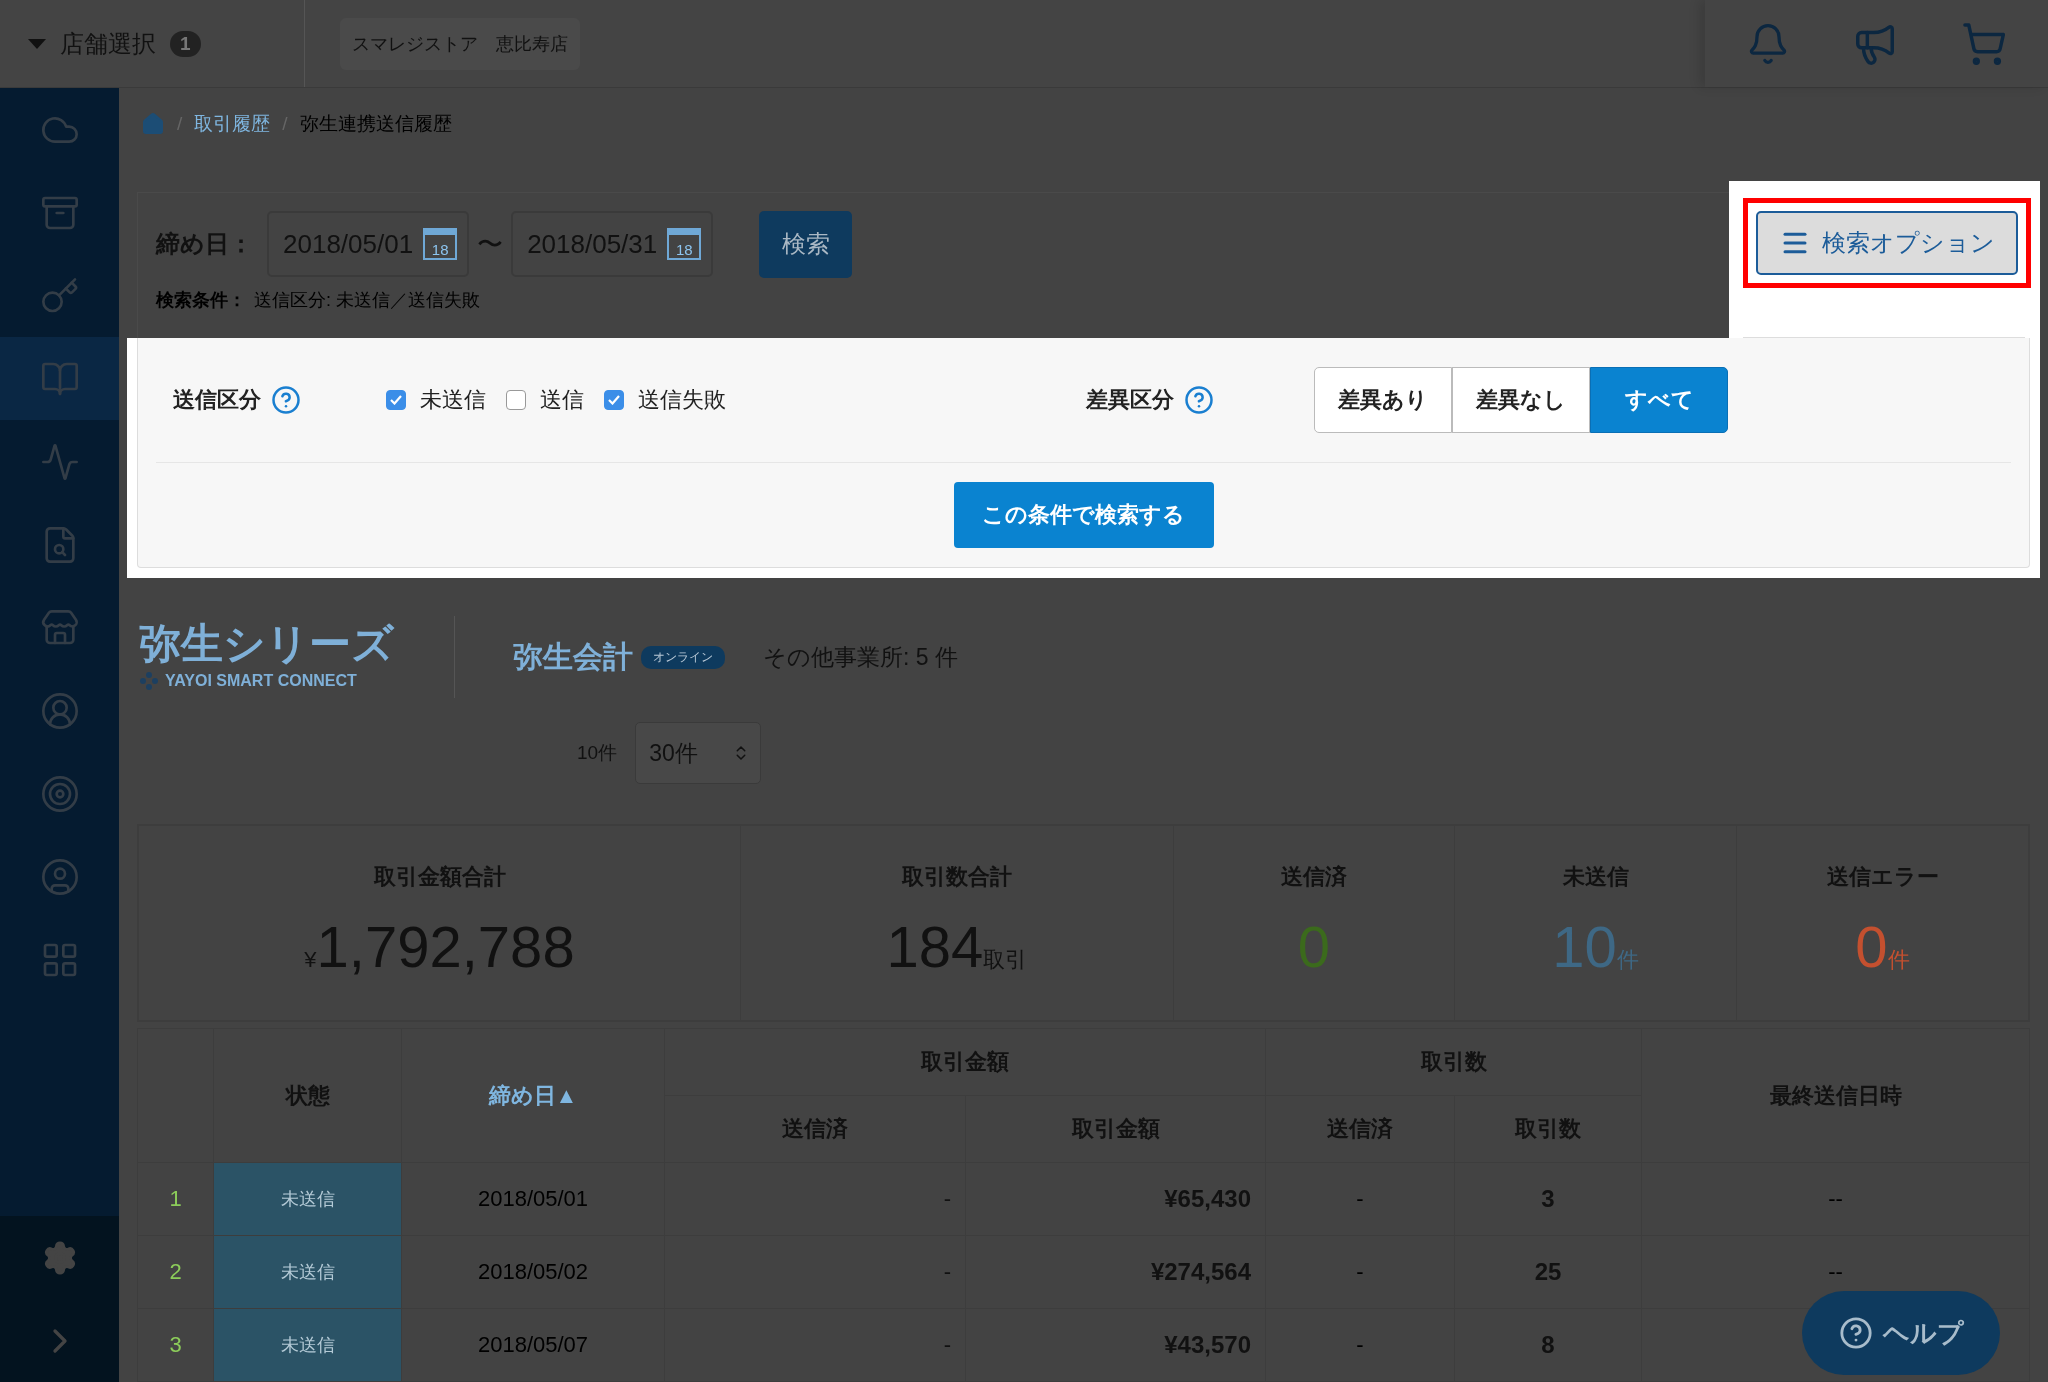  I want to click on cart-icon, so click(1983, 43).